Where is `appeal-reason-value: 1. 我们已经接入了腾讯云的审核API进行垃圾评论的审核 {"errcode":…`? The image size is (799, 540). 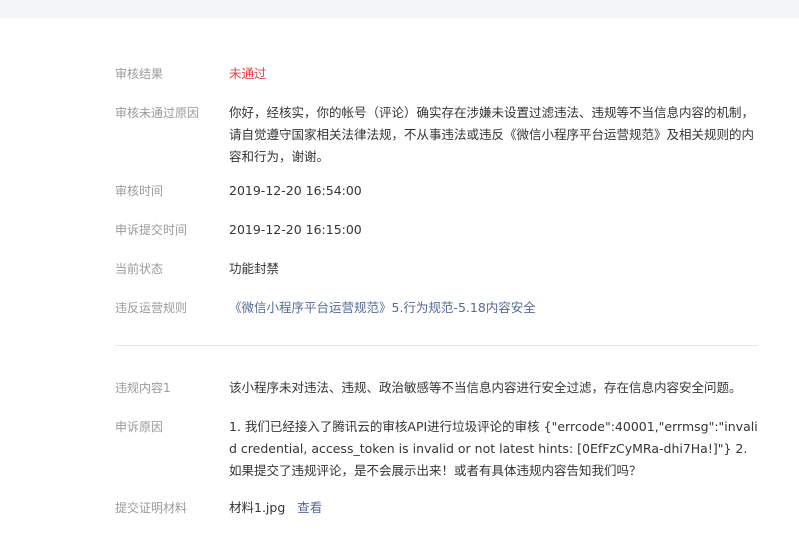 appeal-reason-value: 1. 我们已经接入了腾讯云的审核API进行垃圾评论的审核 {"errcode":… is located at coordinates (493, 448).